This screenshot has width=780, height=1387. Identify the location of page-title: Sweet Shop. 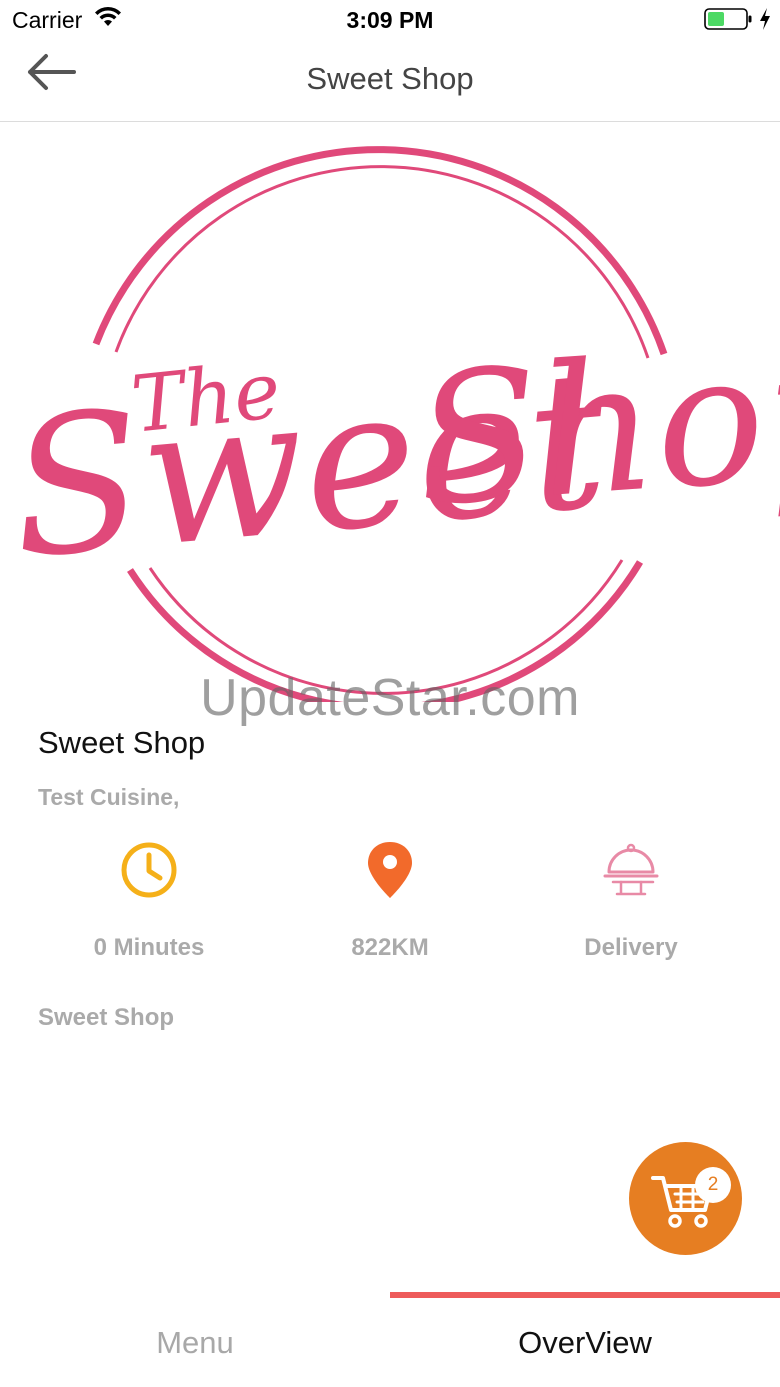
(390, 78).